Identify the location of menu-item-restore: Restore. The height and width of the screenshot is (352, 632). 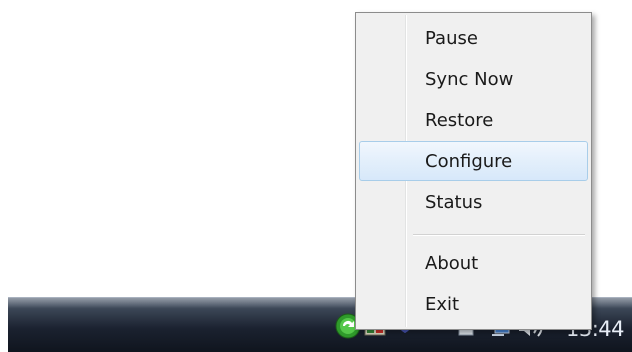
(473, 120).